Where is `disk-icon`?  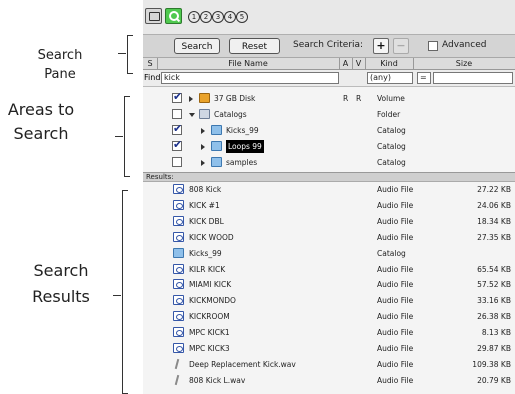
disk-icon is located at coordinates (204, 98).